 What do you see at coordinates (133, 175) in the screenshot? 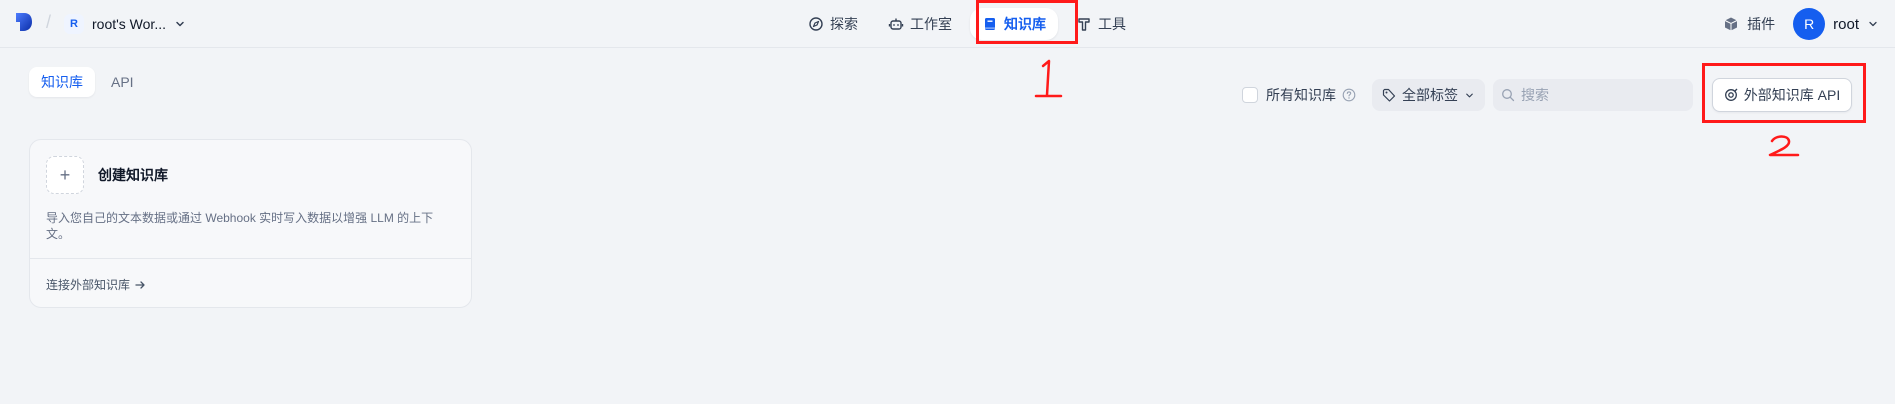
I see `create-knowledge-title: 创建知识库` at bounding box center [133, 175].